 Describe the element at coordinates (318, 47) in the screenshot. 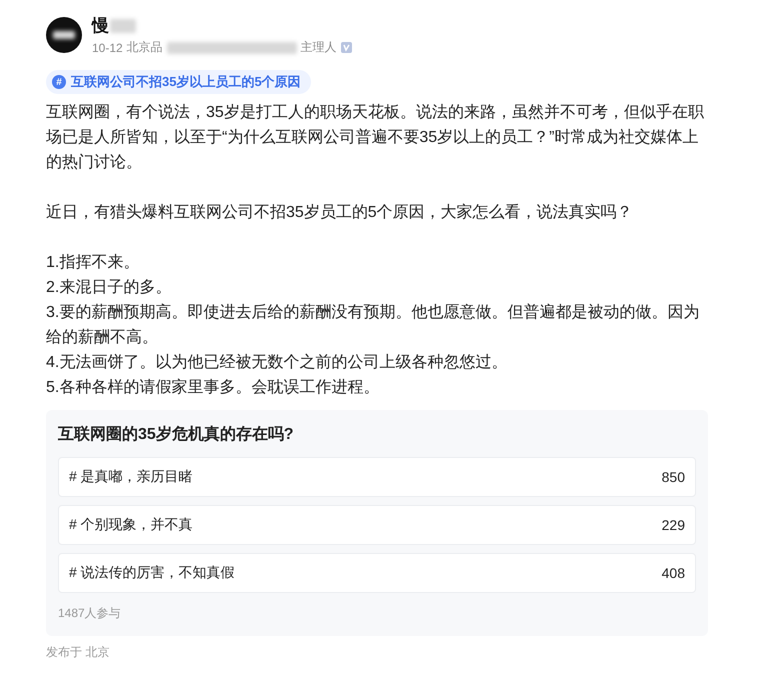

I see `role-text: 主理人` at that location.